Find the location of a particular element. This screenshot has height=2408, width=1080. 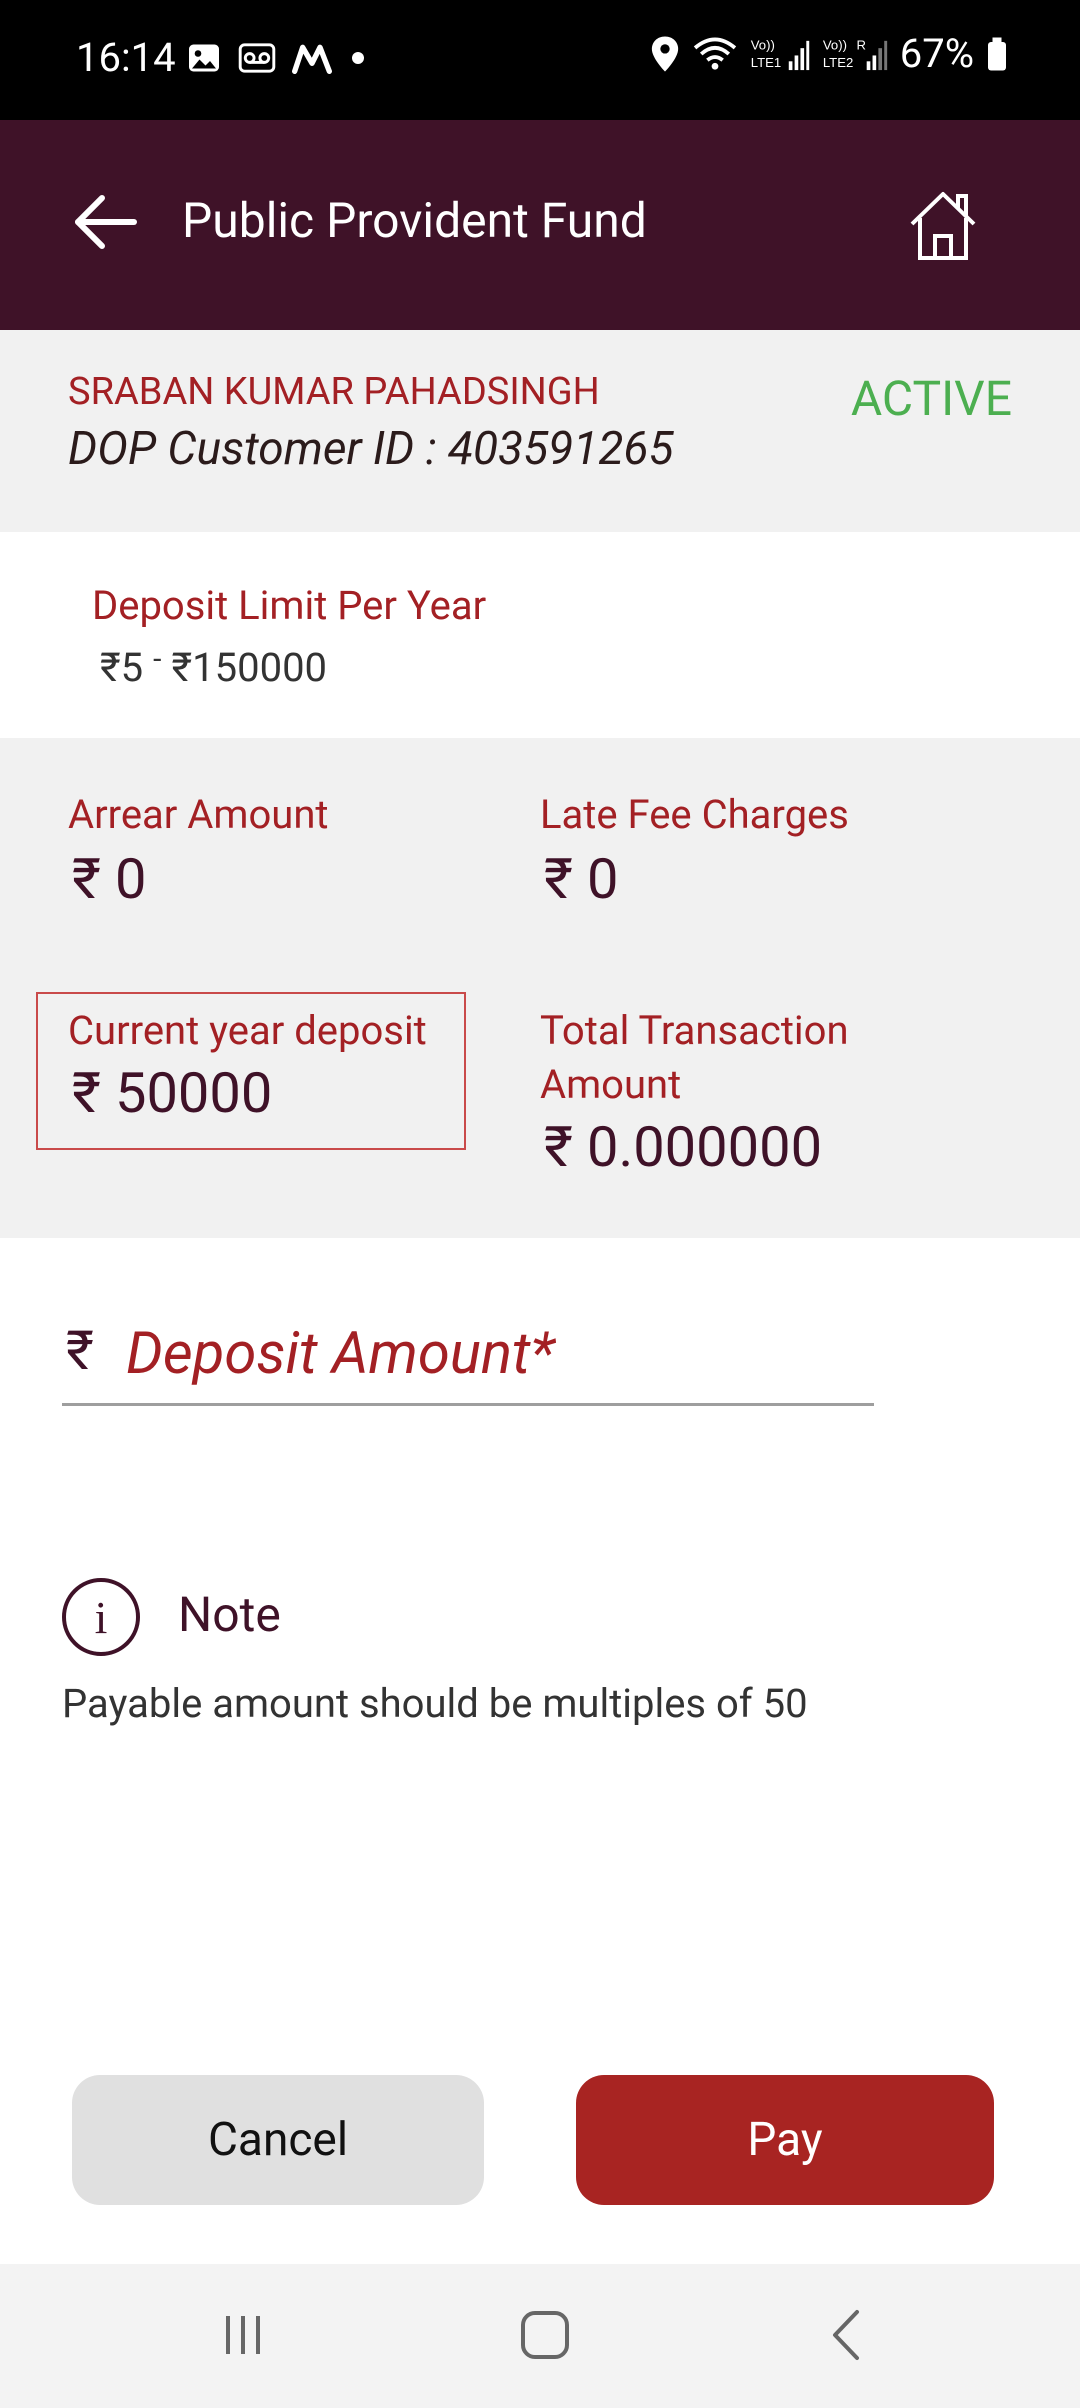

home-button is located at coordinates (943, 225).